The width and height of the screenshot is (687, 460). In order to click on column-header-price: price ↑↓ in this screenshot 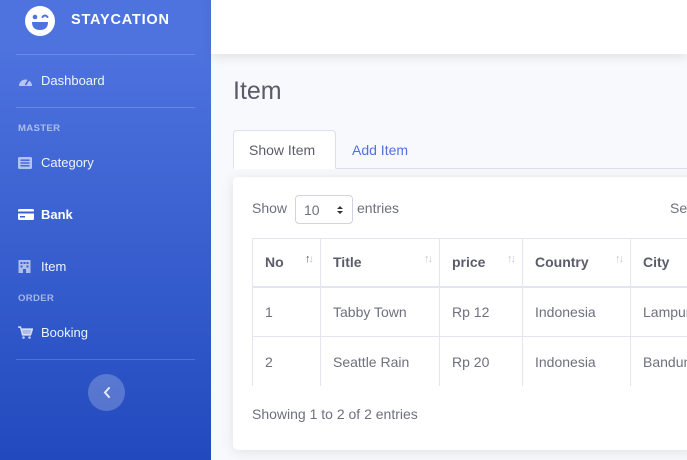, I will do `click(481, 263)`.